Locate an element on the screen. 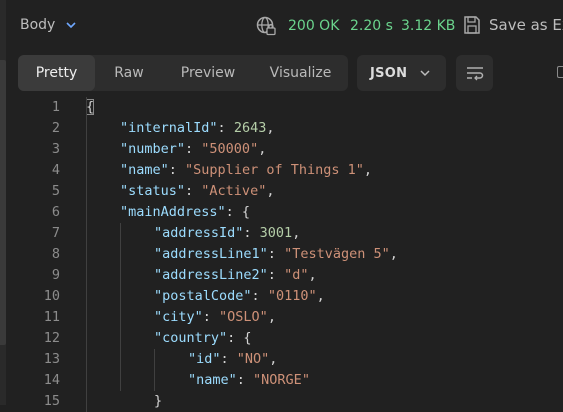 The image size is (563, 412). json-key: "city" is located at coordinates (178, 317).